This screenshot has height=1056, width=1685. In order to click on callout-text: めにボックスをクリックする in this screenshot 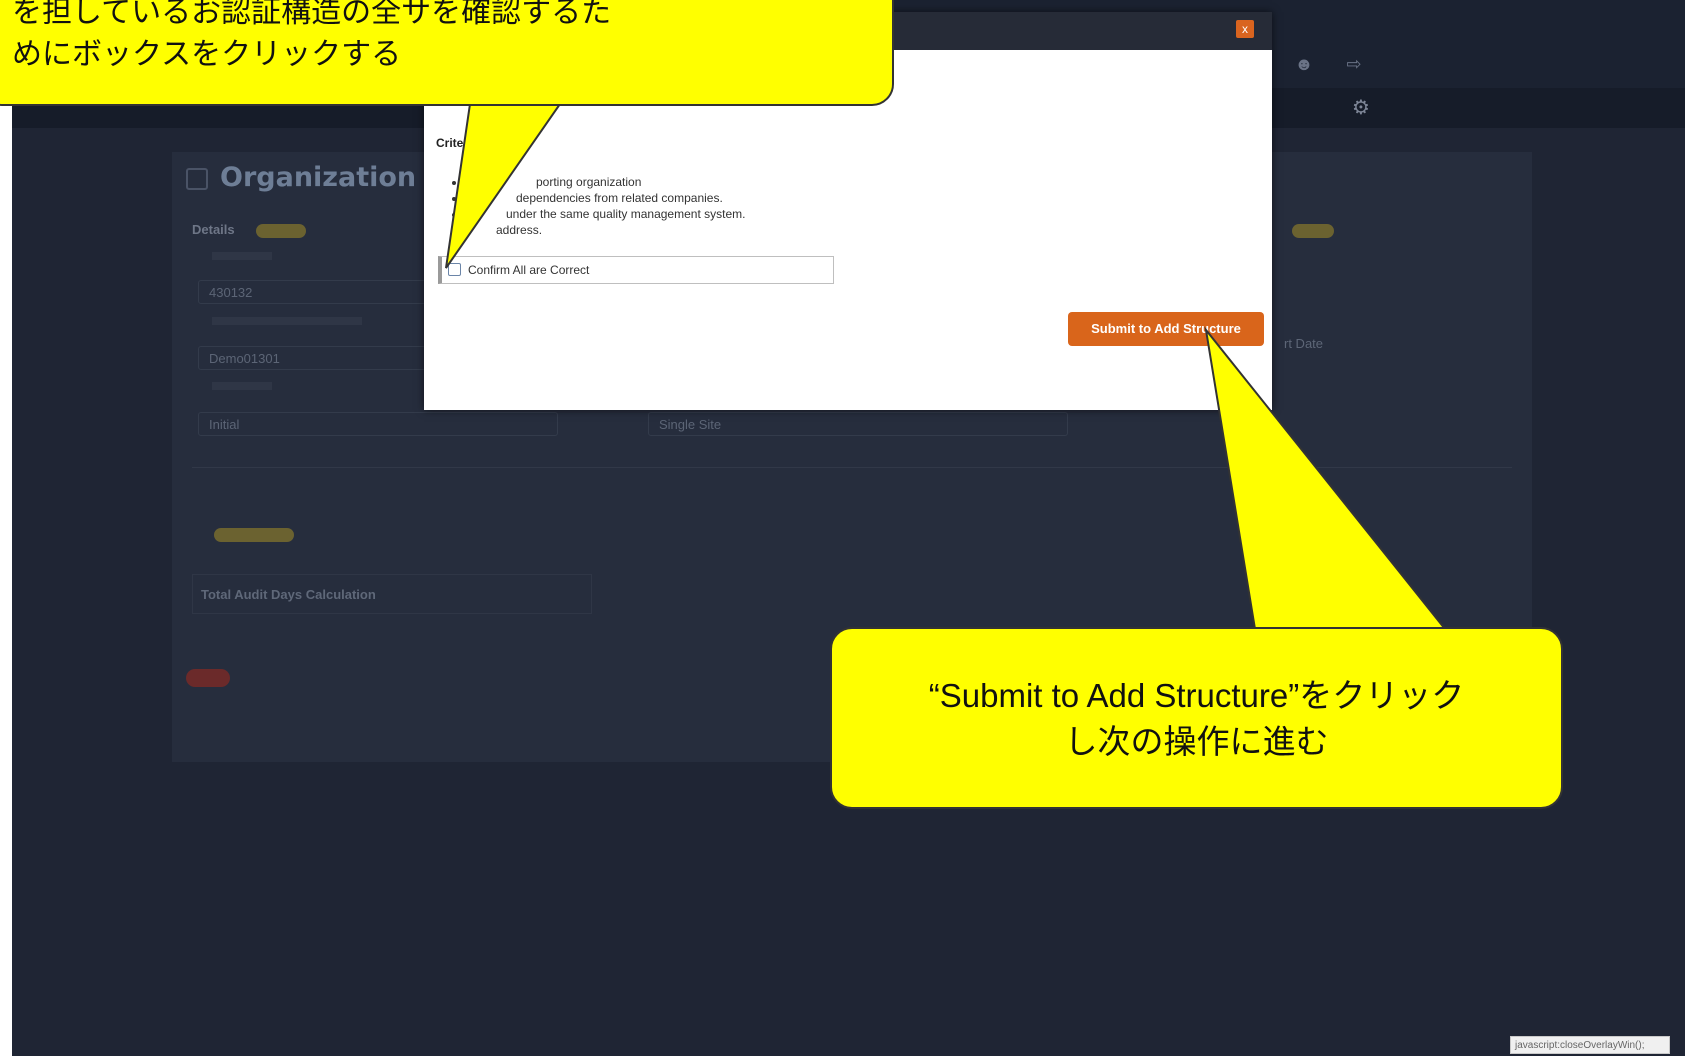, I will do `click(207, 54)`.